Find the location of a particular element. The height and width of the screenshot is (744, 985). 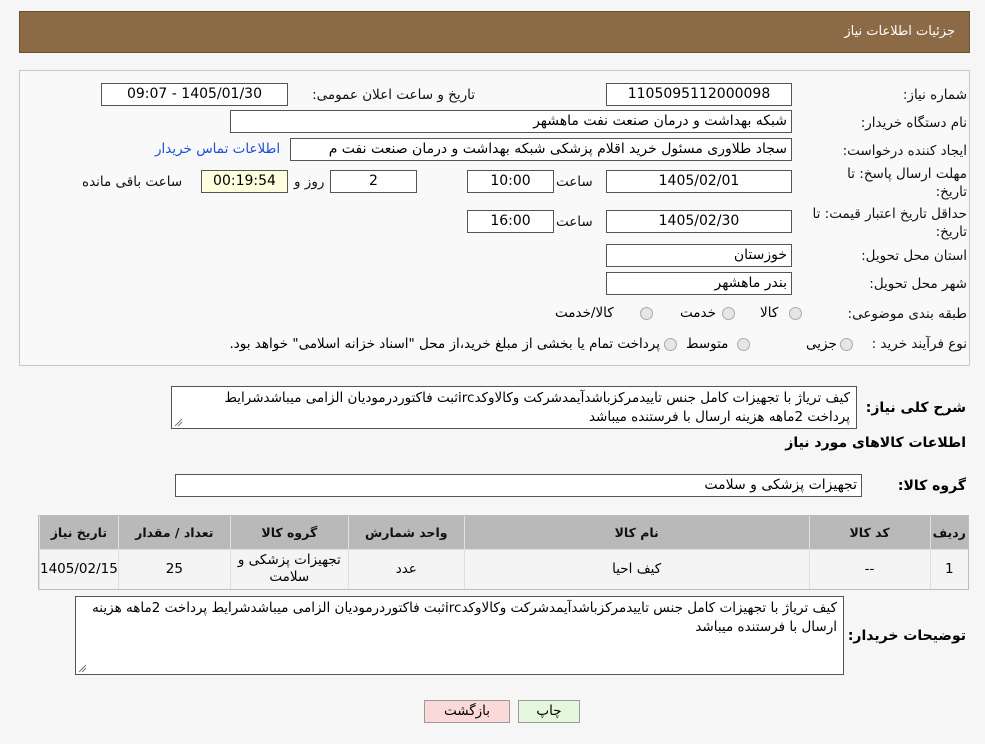

days-remaining-field: 2 is located at coordinates (373, 181).